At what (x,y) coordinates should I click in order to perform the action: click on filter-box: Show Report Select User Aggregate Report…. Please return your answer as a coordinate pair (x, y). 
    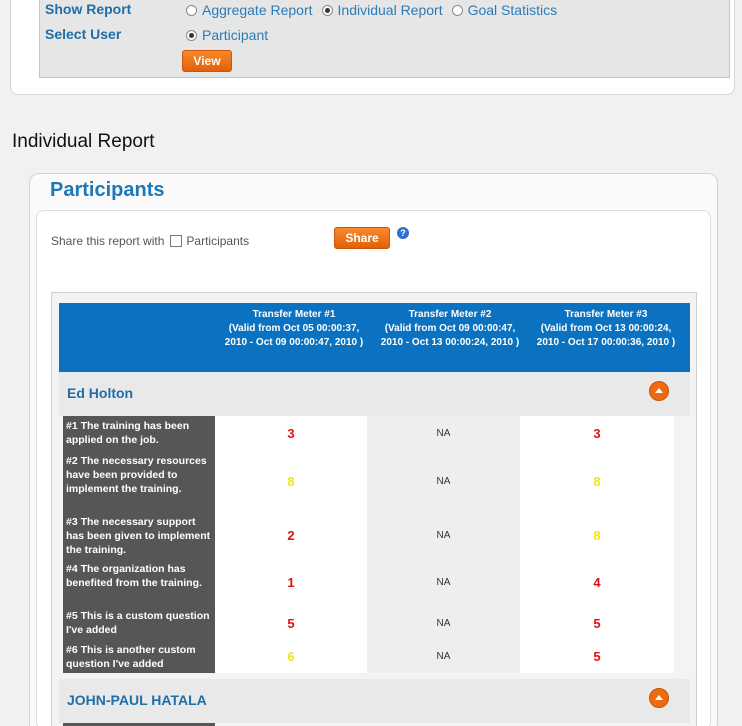
    Looking at the image, I should click on (384, 39).